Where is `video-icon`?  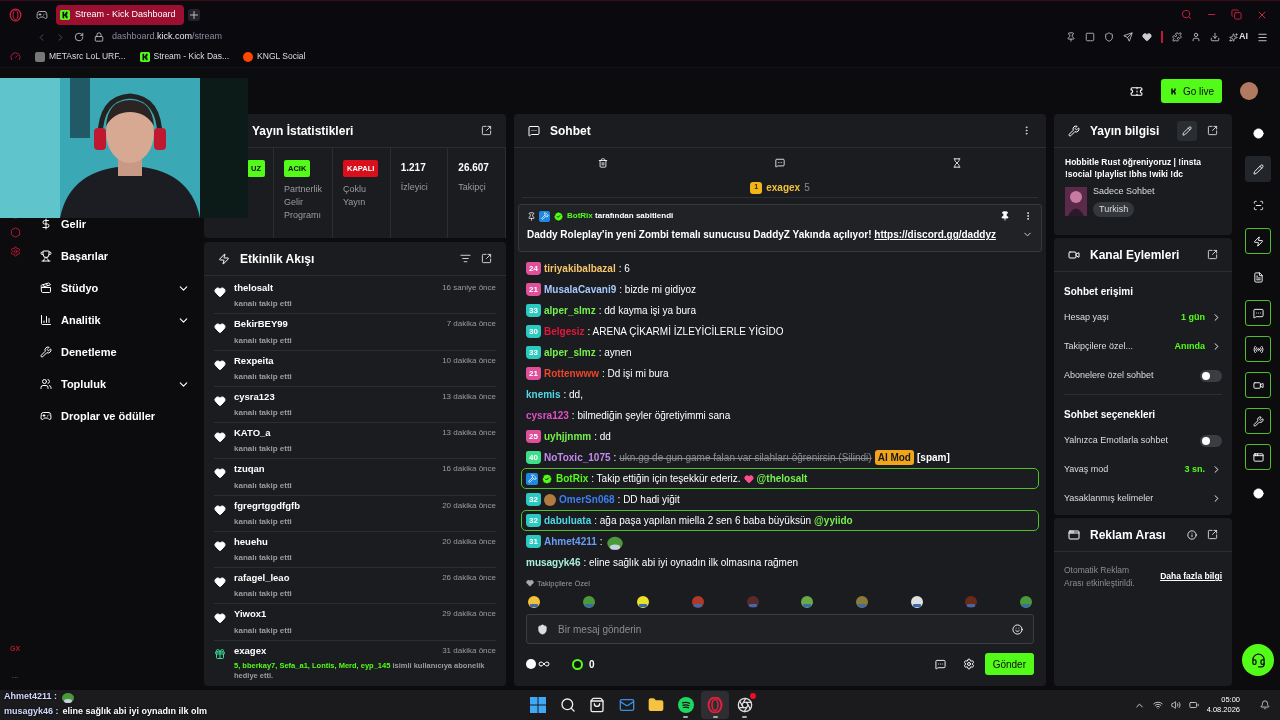 video-icon is located at coordinates (1258, 385).